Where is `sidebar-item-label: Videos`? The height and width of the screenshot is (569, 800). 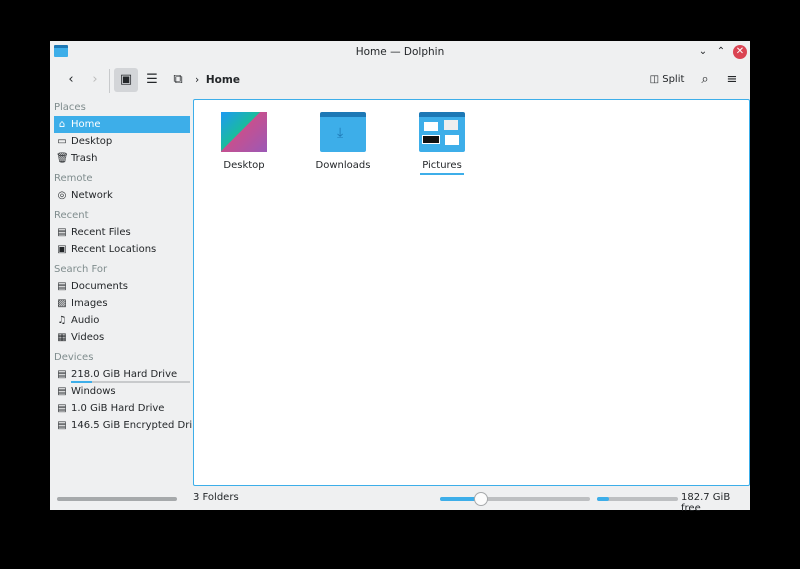
sidebar-item-label: Videos is located at coordinates (88, 337).